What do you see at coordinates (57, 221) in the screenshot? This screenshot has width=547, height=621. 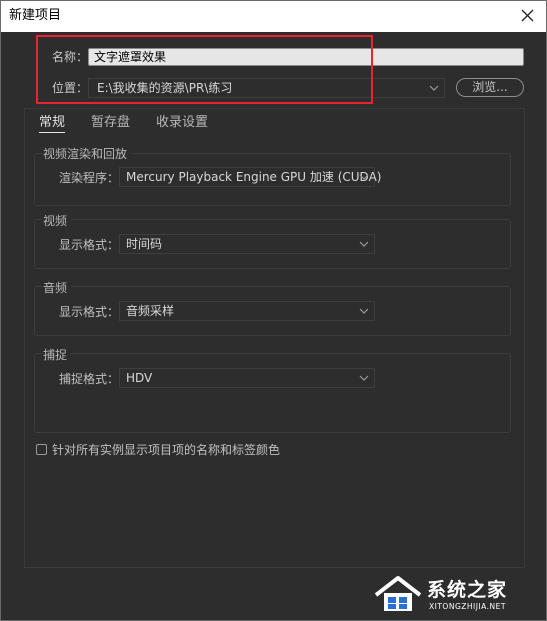 I see `section-title-video: 视频` at bounding box center [57, 221].